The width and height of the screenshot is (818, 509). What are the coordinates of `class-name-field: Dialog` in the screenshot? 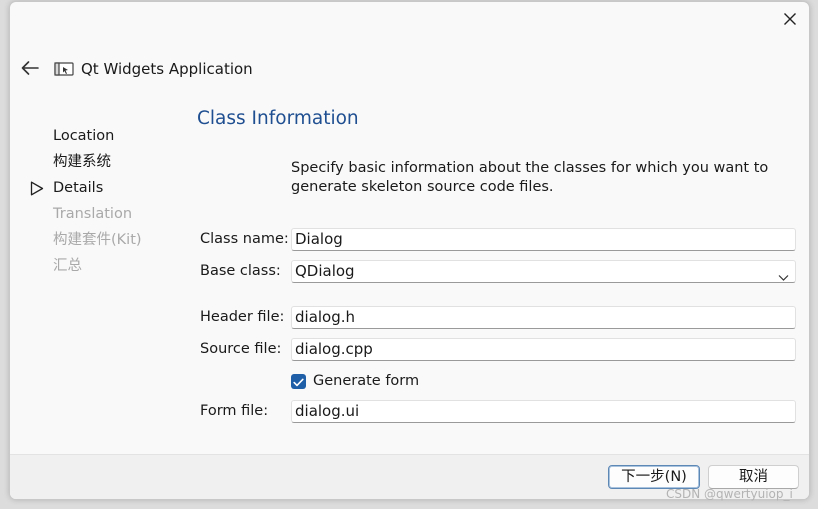 It's located at (543, 239).